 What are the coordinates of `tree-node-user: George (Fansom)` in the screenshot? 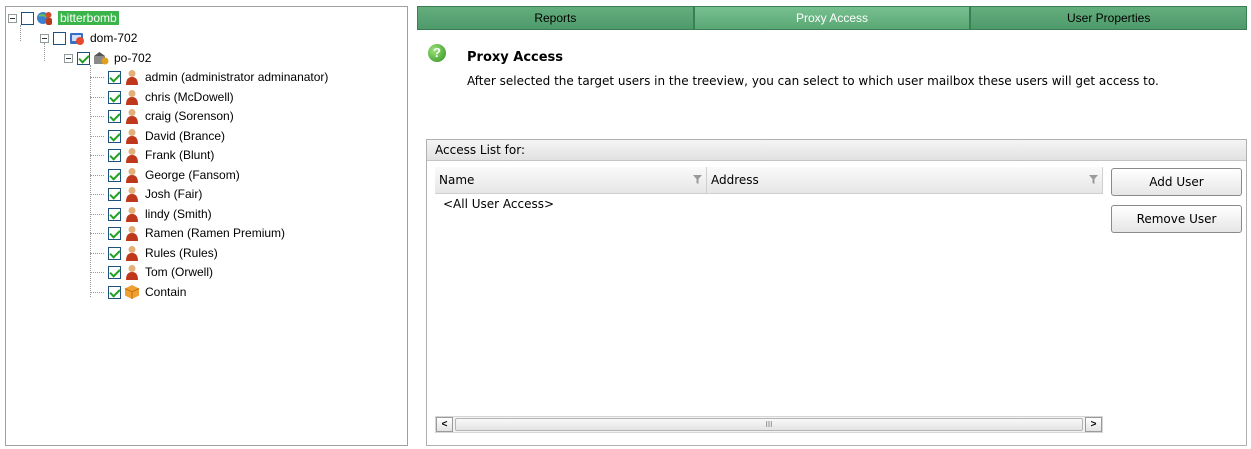 It's located at (174, 175).